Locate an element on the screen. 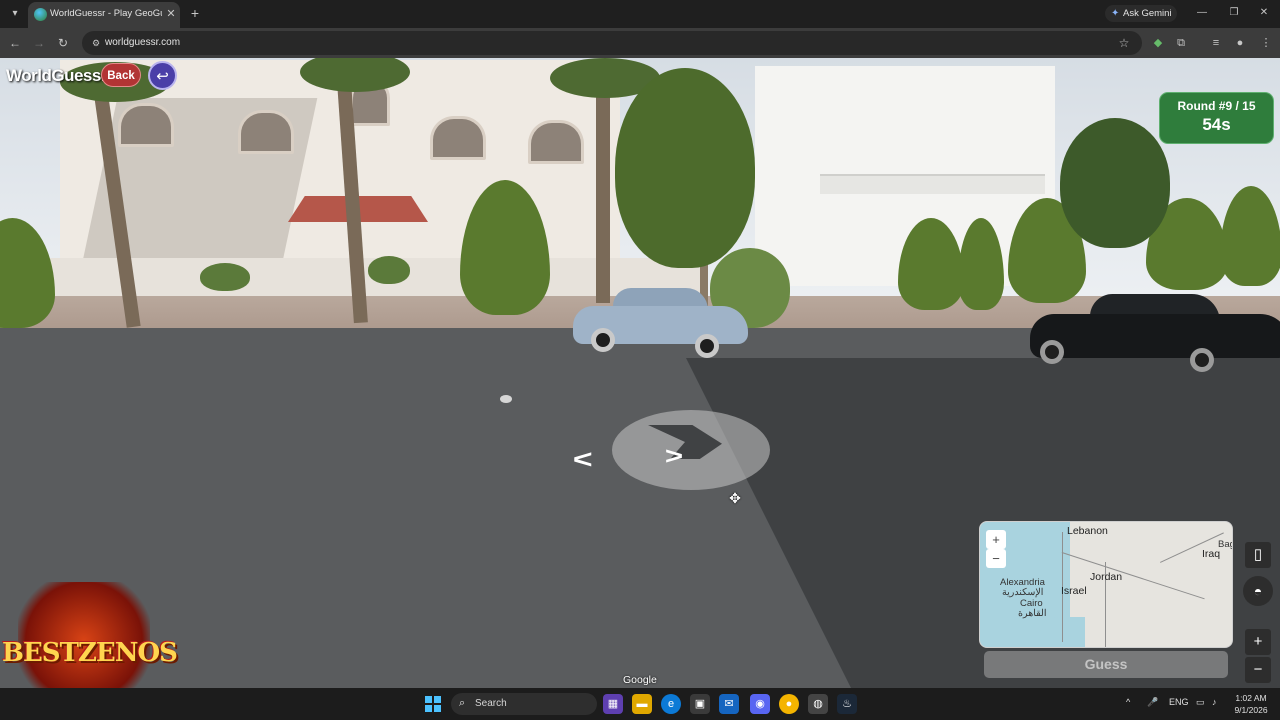  minimize-icon: — is located at coordinates (1202, 13).